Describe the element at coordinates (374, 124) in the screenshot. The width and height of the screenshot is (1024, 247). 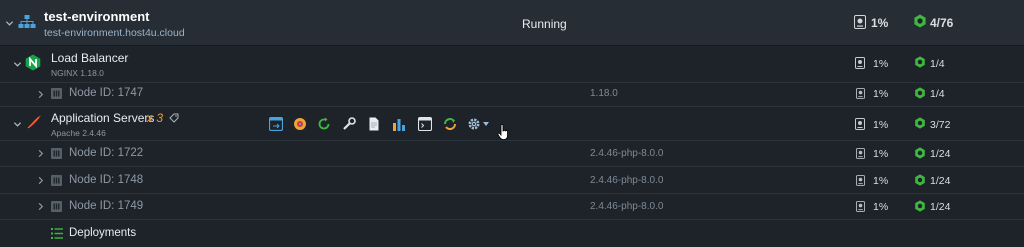
I see `log-file-icon` at that location.